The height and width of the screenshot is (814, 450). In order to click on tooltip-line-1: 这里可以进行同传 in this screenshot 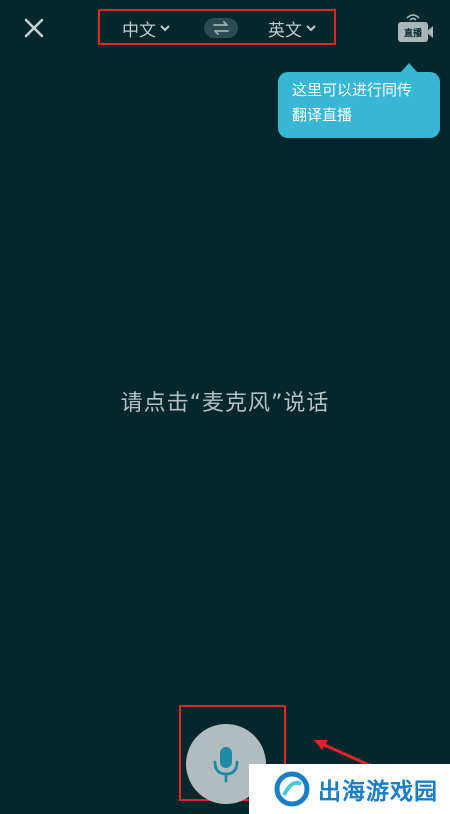, I will do `click(352, 90)`.